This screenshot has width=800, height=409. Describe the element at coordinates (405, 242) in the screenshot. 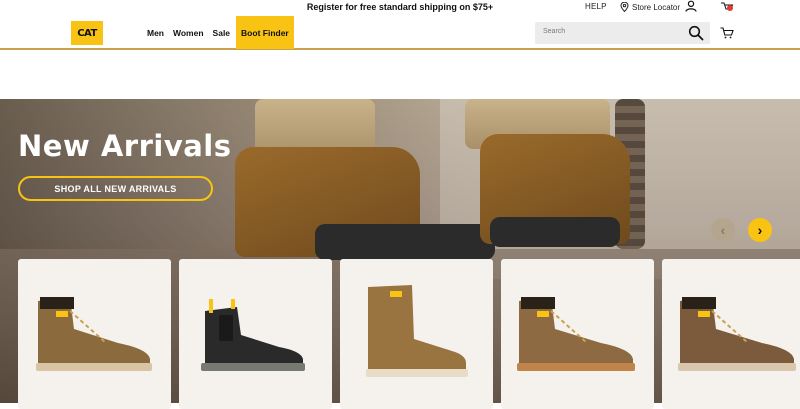

I see `hero-boot-left-sole` at that location.